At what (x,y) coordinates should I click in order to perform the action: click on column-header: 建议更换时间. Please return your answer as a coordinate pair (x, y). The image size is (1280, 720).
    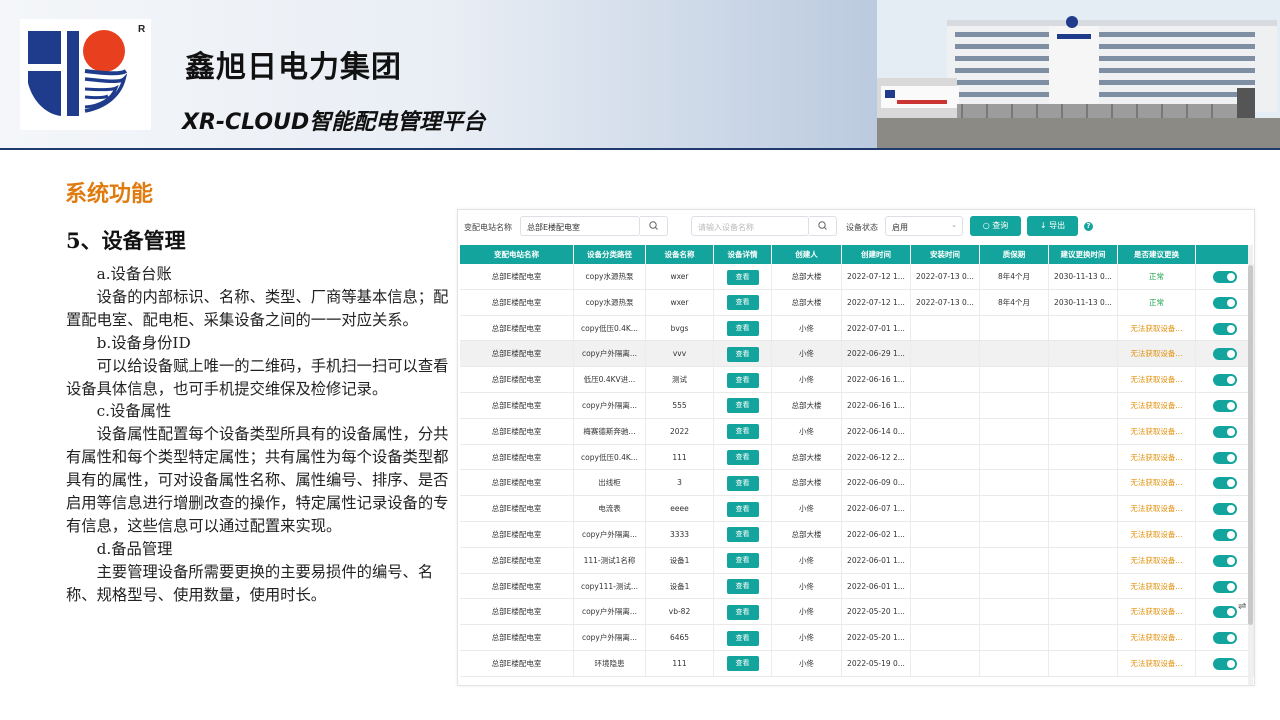
    Looking at the image, I should click on (1083, 254).